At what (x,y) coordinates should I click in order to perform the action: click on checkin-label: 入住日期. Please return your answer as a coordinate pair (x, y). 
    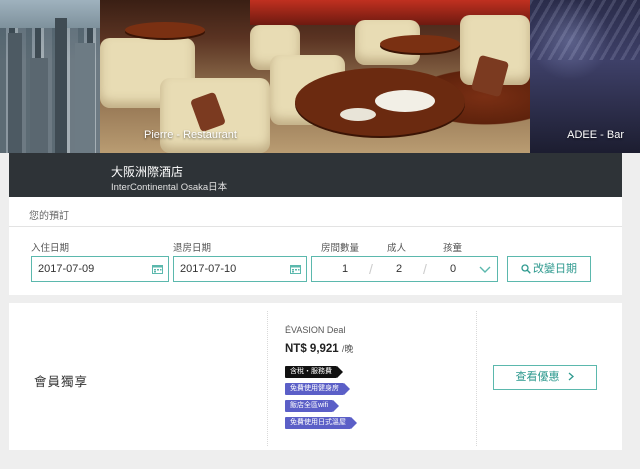
    Looking at the image, I should click on (50, 248).